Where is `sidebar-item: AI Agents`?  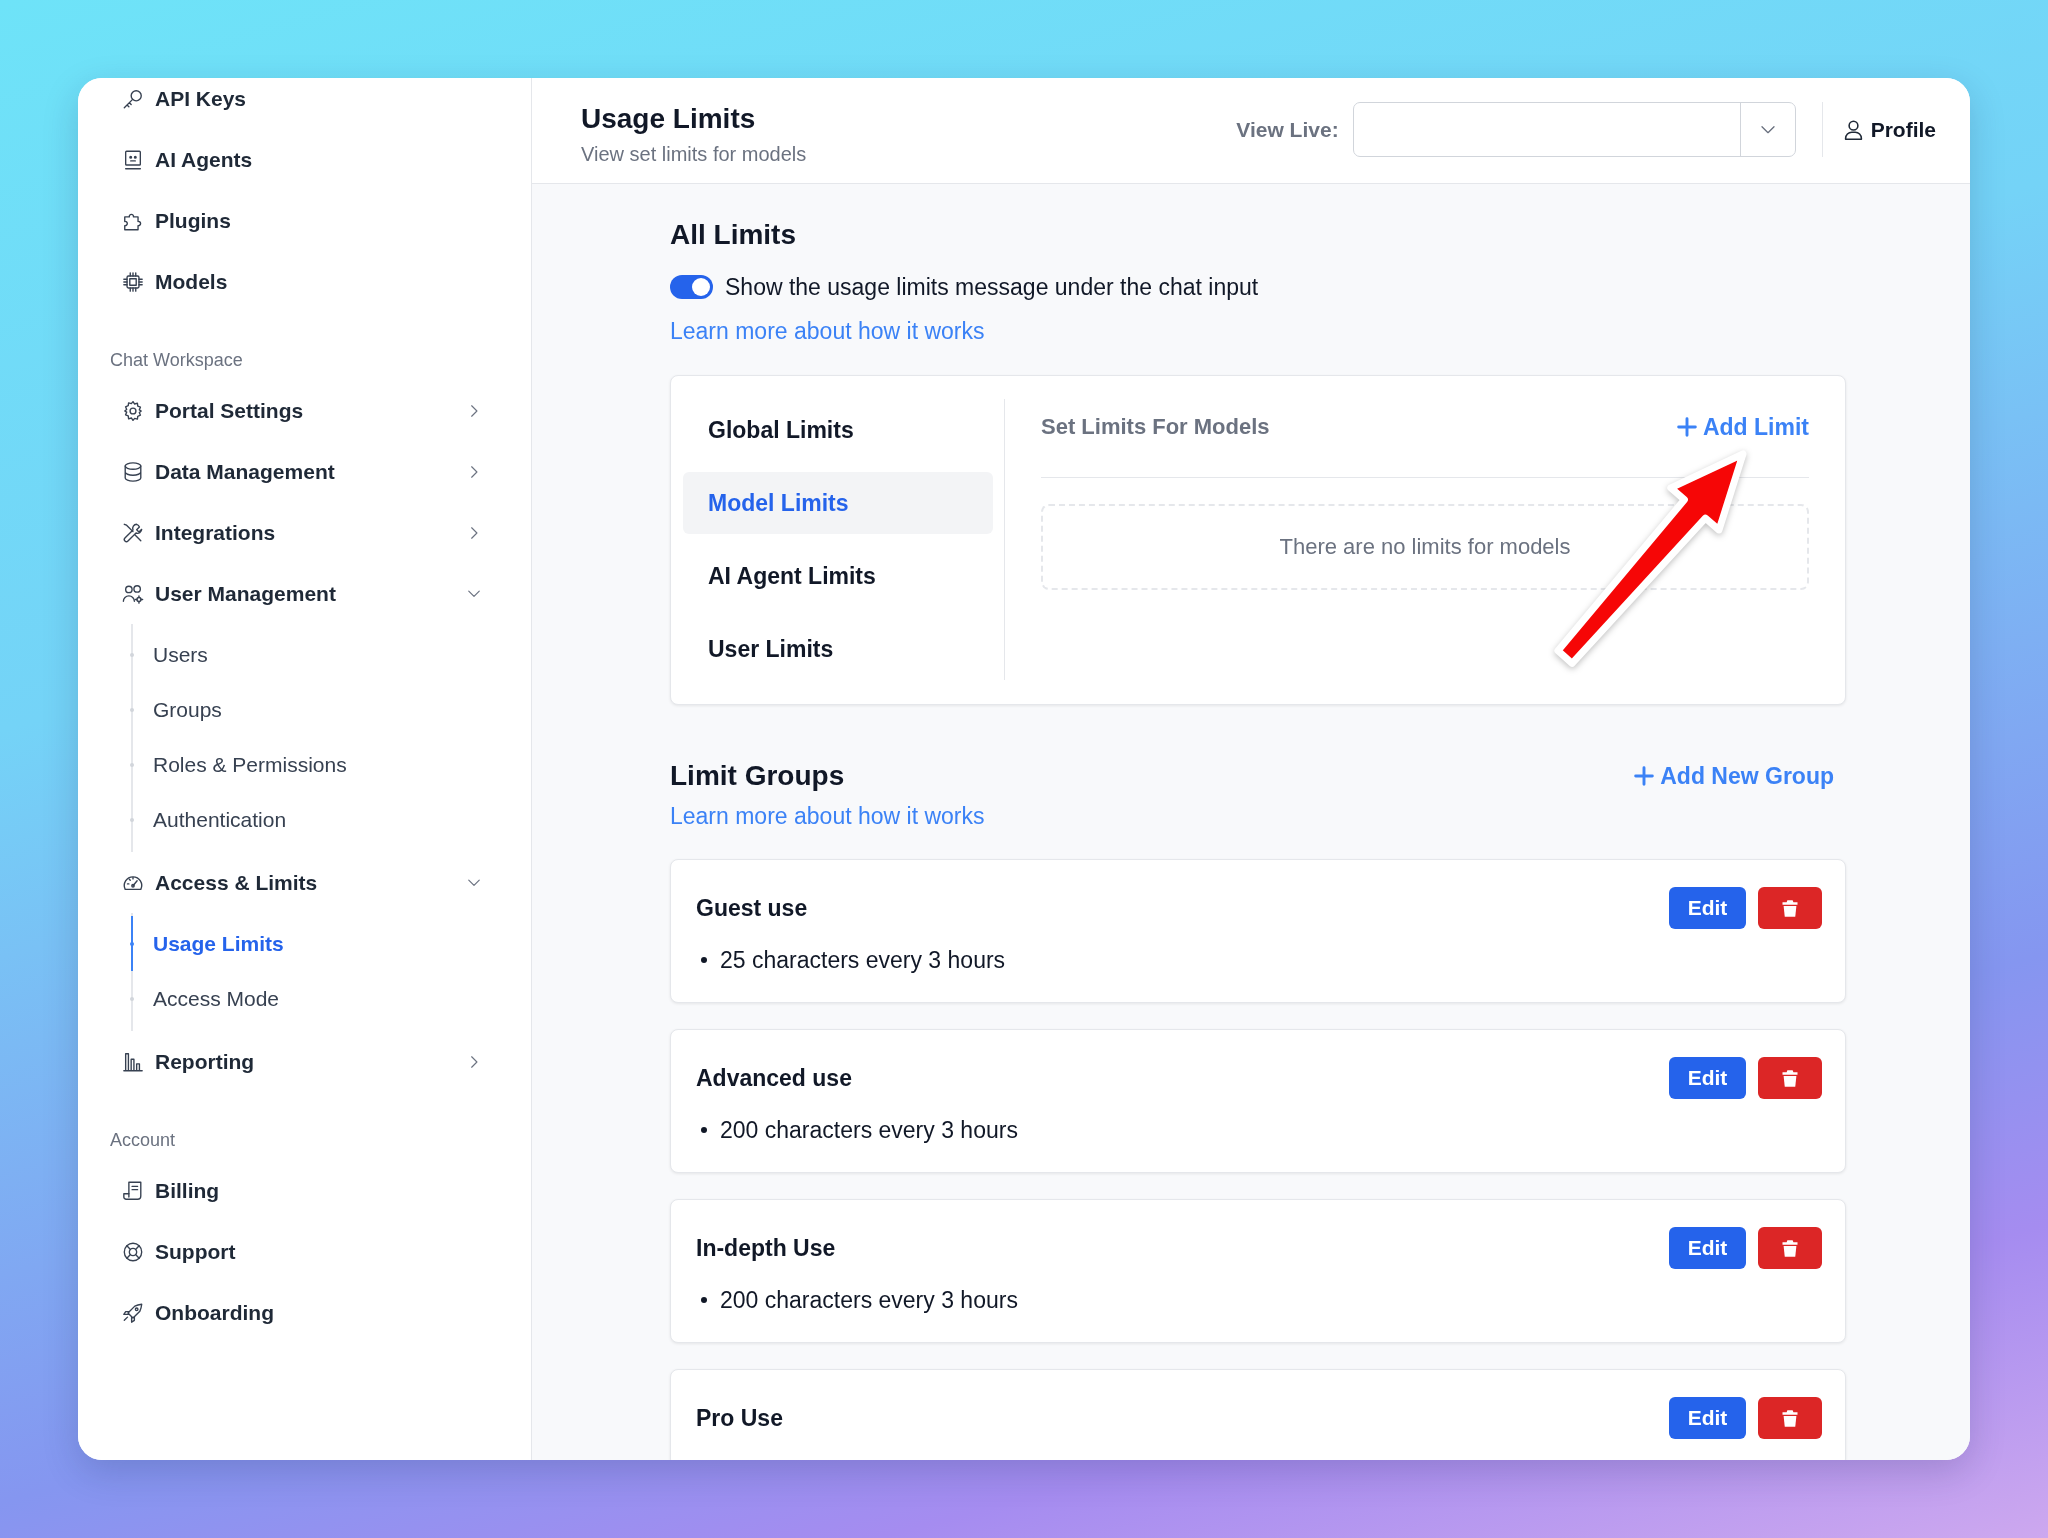
sidebar-item: AI Agents is located at coordinates (304, 159).